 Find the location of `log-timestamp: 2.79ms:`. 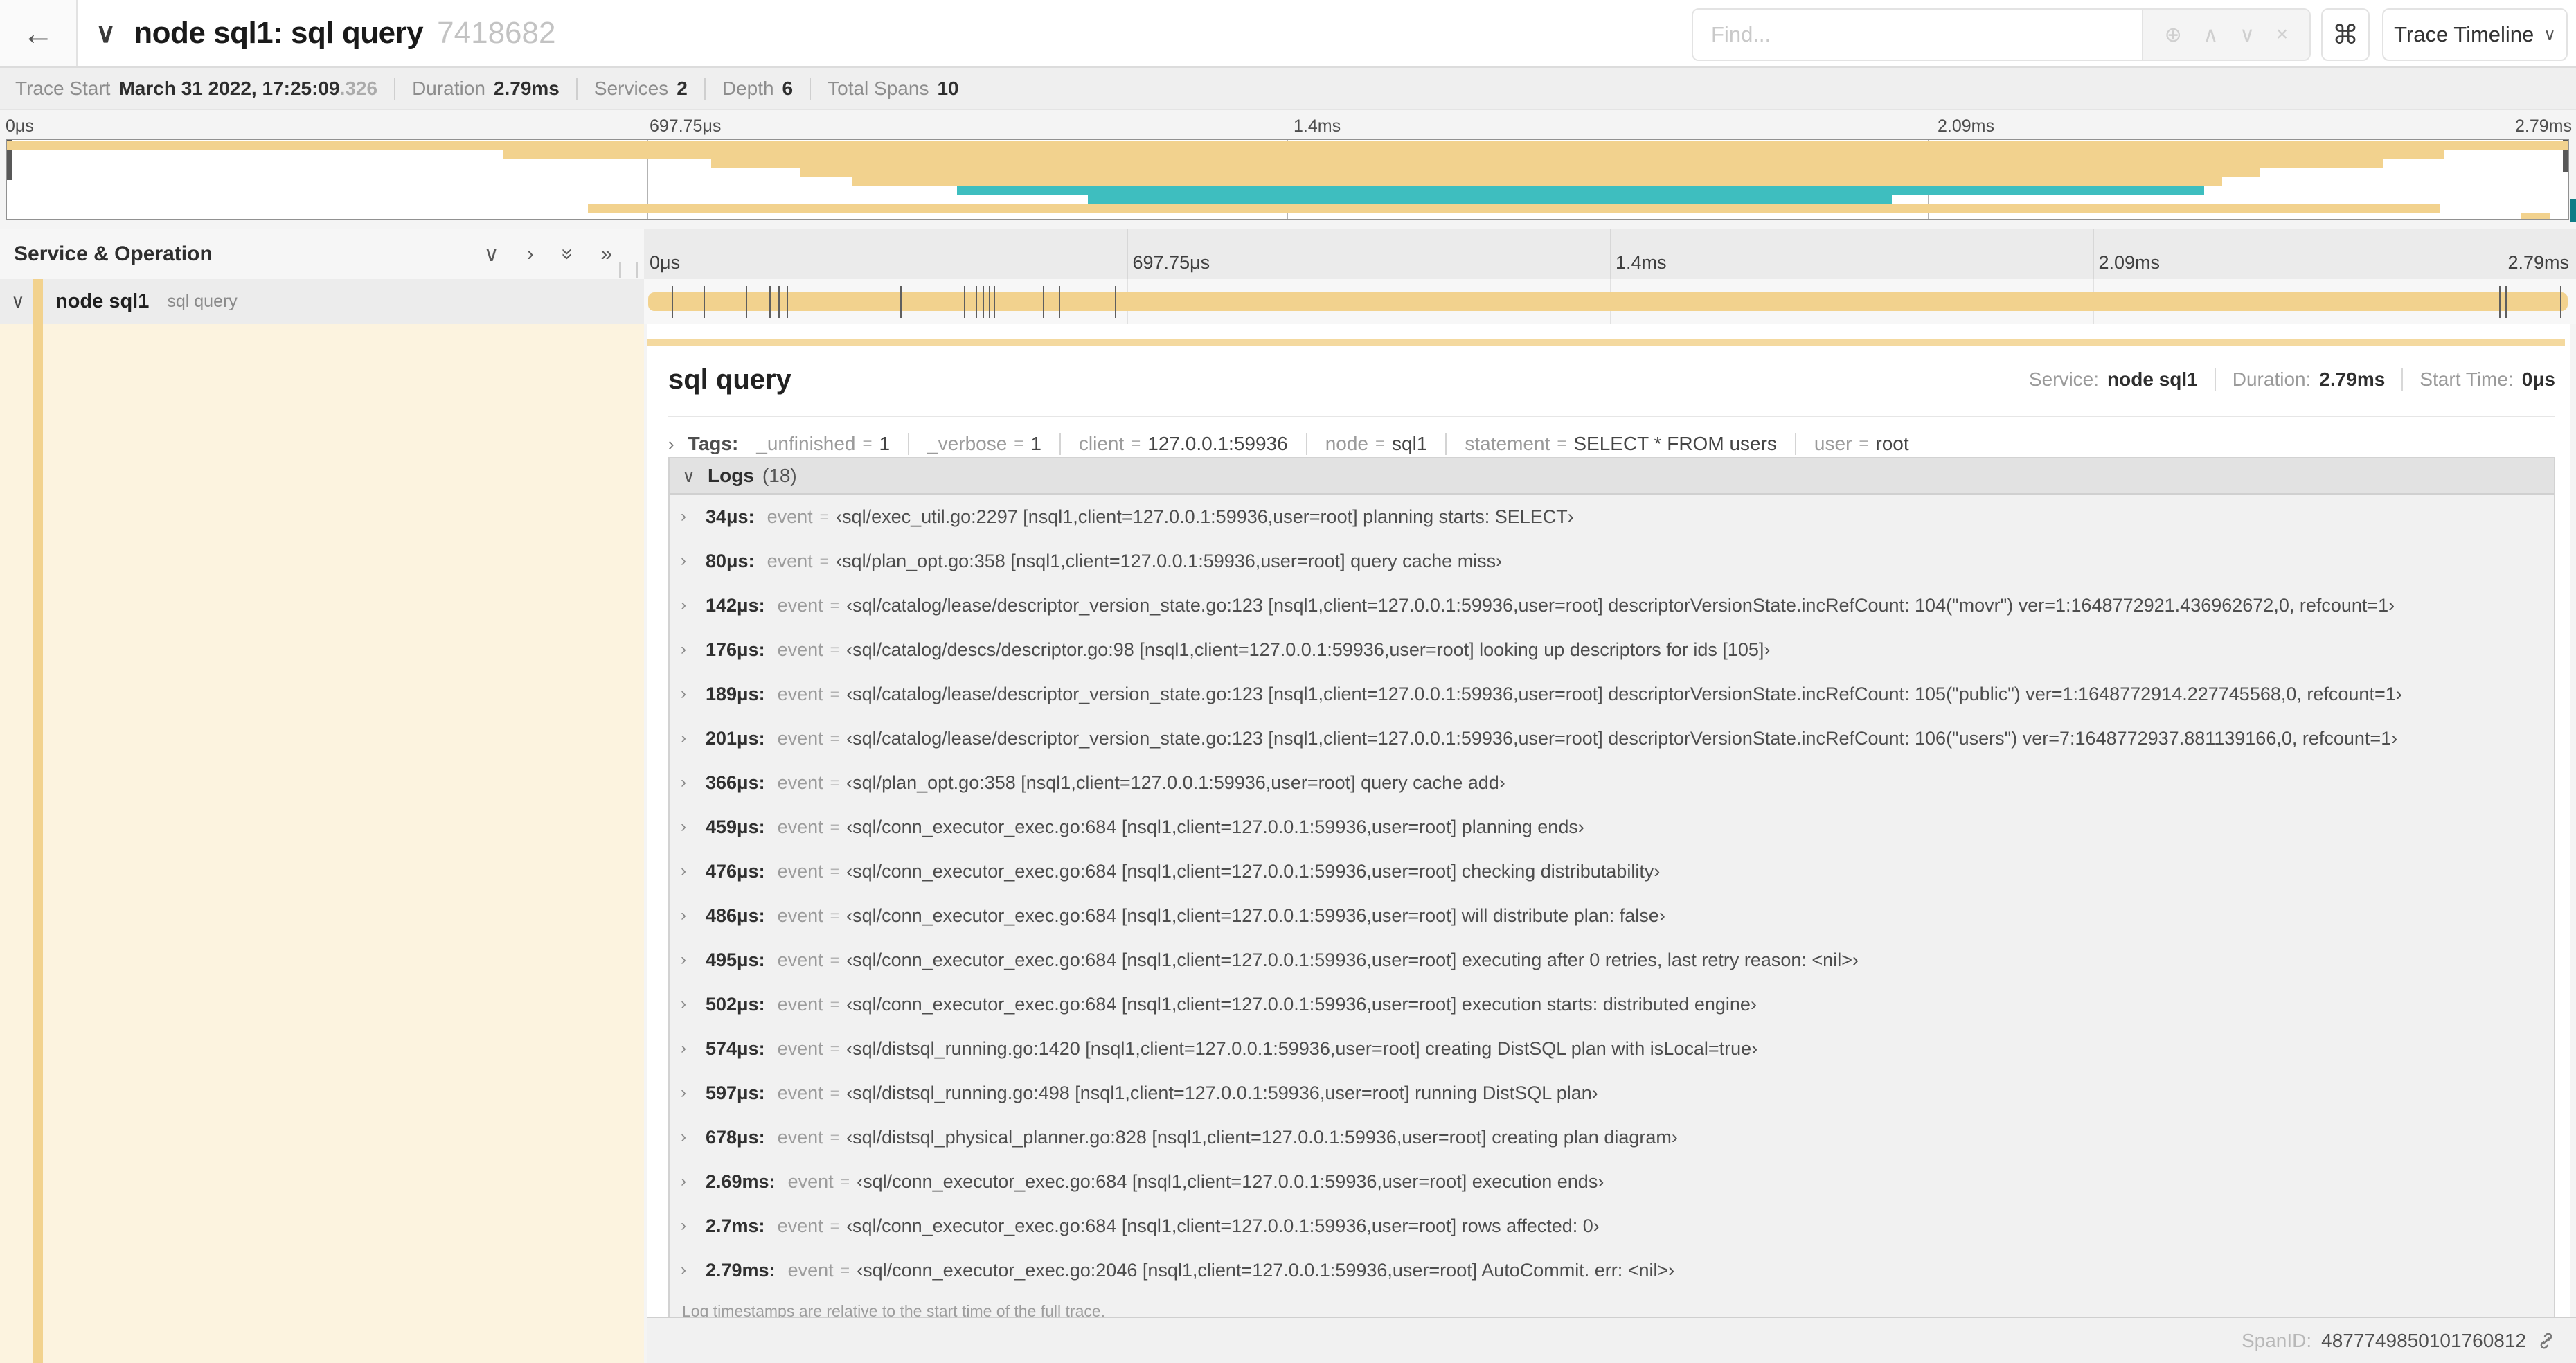

log-timestamp: 2.79ms: is located at coordinates (741, 1270).